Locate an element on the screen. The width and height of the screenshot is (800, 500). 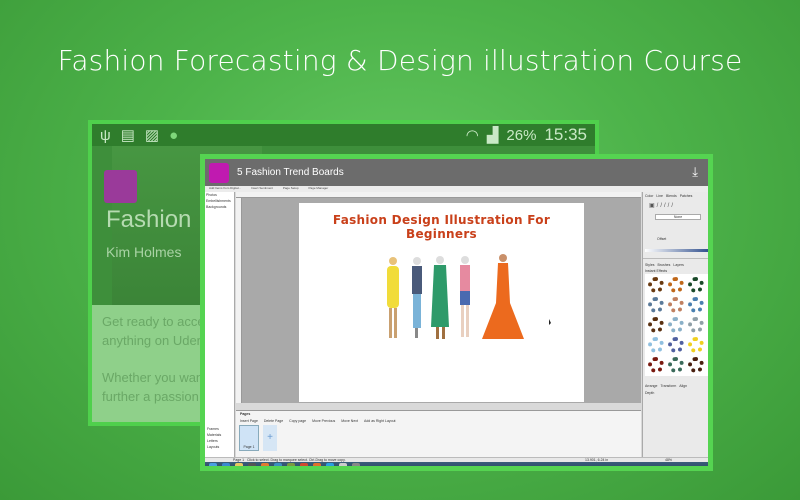
copy-page-button: Copy page is located at coordinates (297, 421).